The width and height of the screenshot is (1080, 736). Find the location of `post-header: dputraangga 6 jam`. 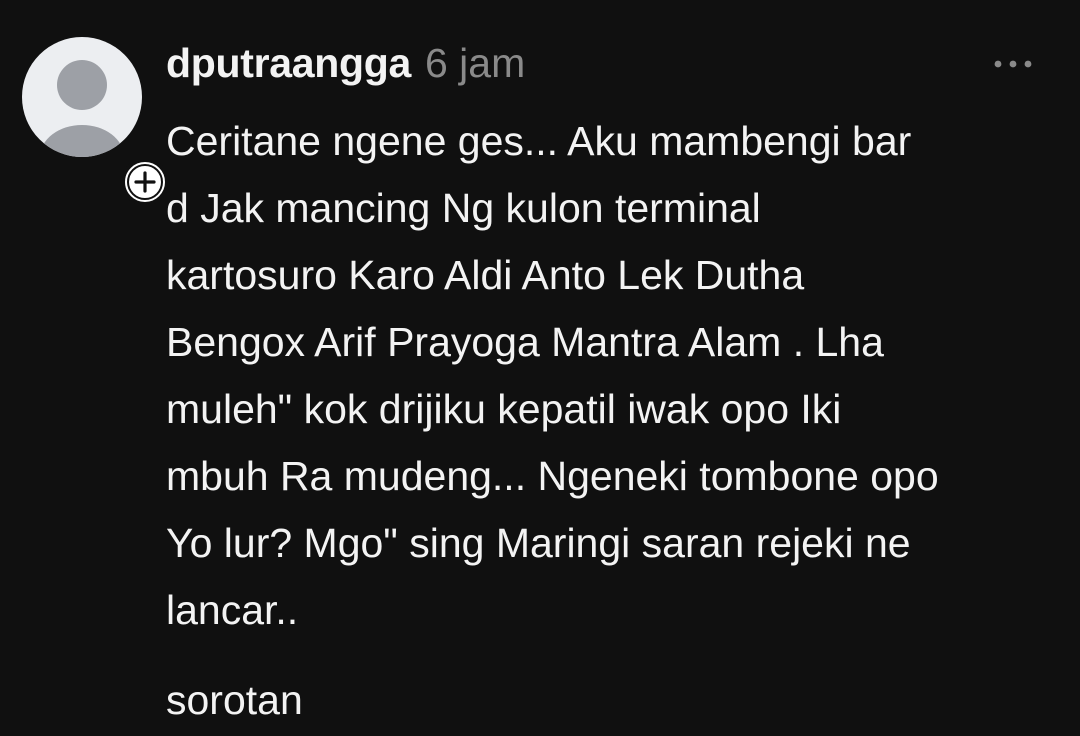

post-header: dputraangga 6 jam is located at coordinates (345, 66).